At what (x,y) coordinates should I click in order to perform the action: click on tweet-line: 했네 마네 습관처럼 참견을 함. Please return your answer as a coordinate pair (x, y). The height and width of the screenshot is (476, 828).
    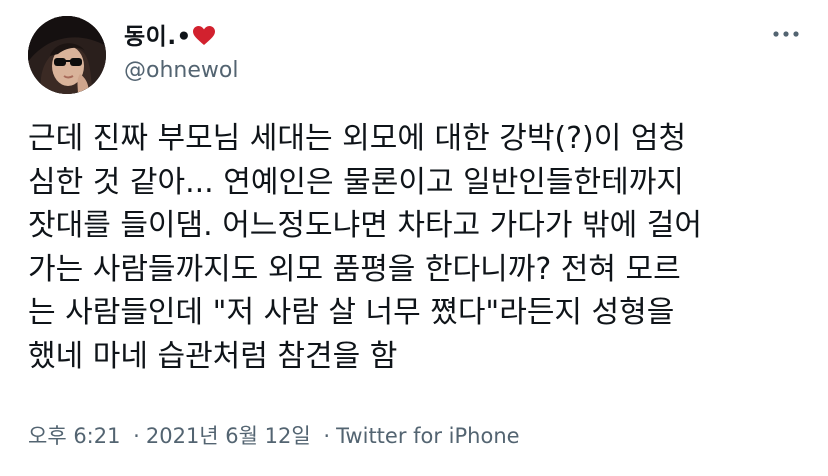
    Looking at the image, I should click on (213, 356).